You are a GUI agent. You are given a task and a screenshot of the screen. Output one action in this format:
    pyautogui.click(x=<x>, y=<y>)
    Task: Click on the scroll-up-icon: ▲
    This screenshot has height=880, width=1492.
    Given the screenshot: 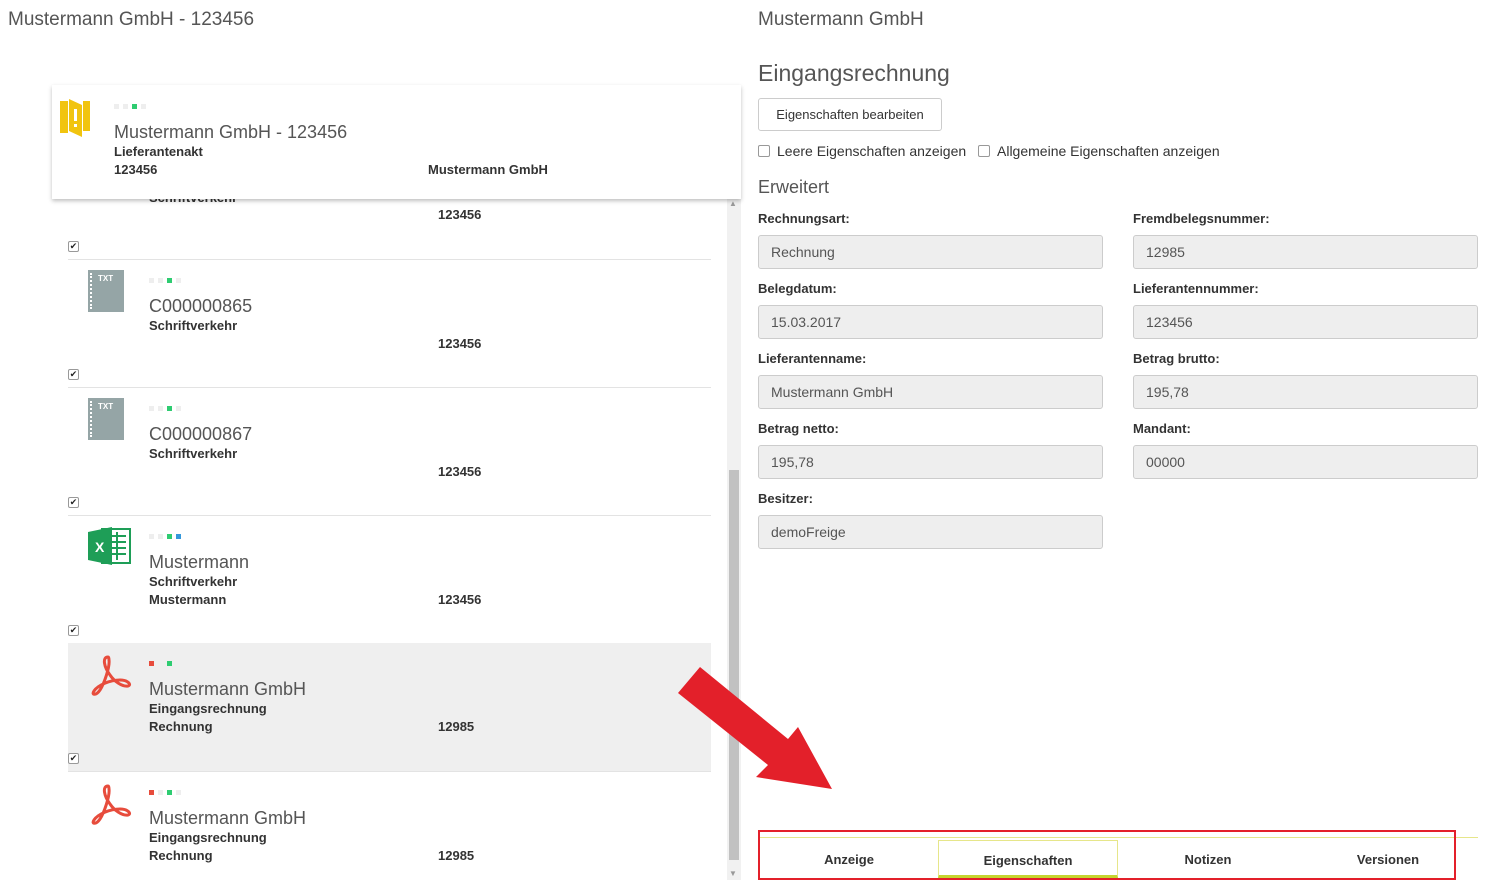 What is the action you would take?
    pyautogui.click(x=733, y=203)
    